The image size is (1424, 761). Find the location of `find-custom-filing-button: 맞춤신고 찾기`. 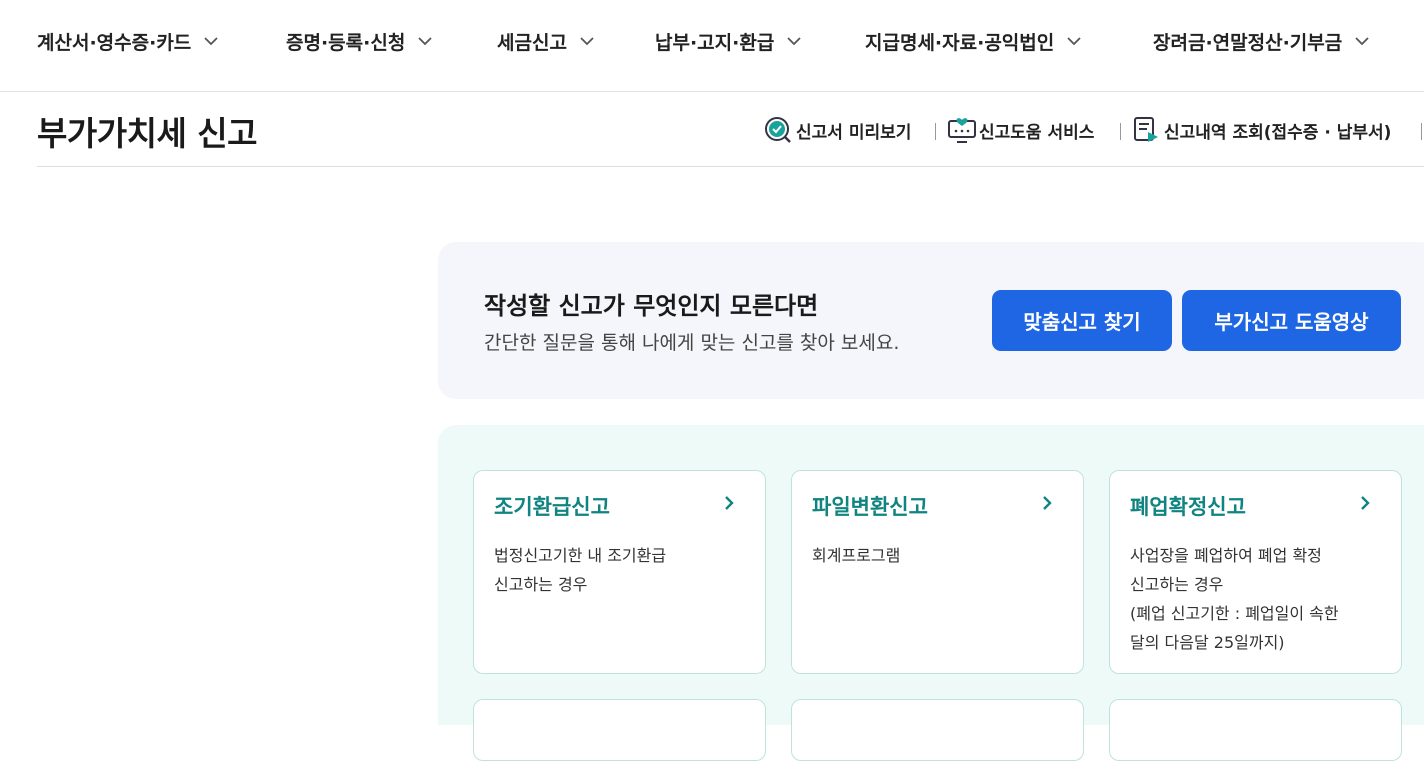

find-custom-filing-button: 맞춤신고 찾기 is located at coordinates (1082, 320).